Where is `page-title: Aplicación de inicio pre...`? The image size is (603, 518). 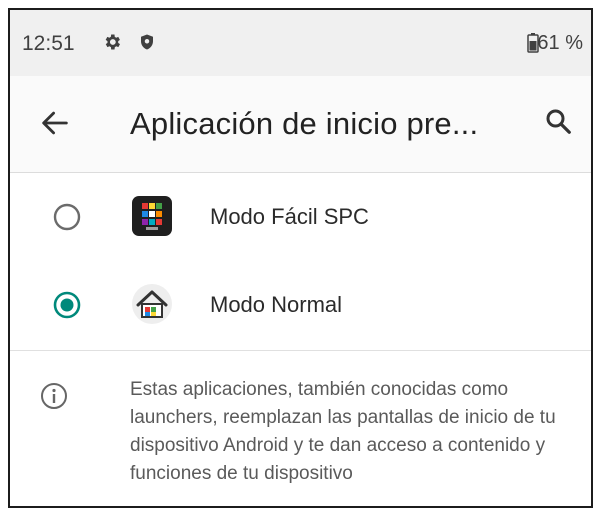 page-title: Aplicación de inicio pre... is located at coordinates (304, 123).